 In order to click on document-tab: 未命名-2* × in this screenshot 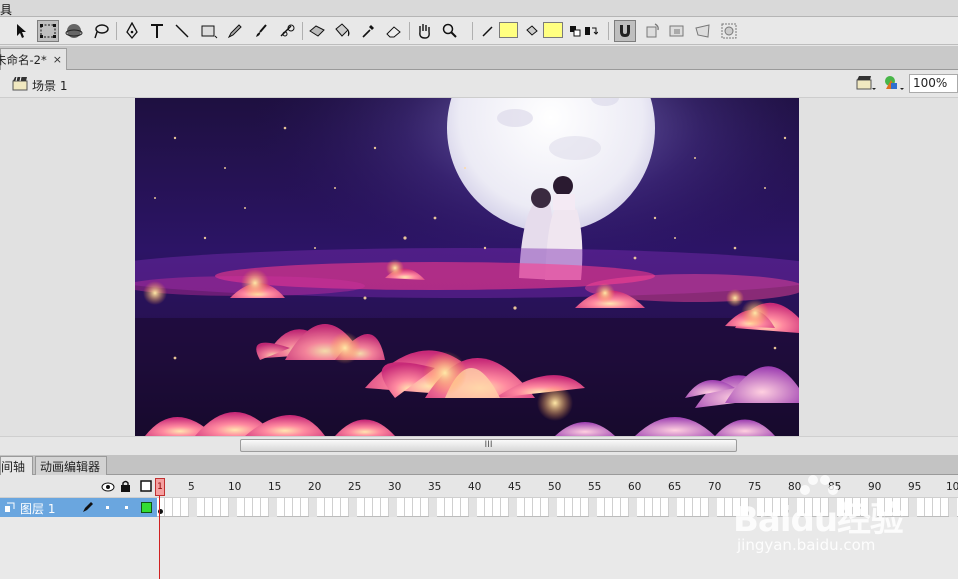, I will do `click(33, 59)`.